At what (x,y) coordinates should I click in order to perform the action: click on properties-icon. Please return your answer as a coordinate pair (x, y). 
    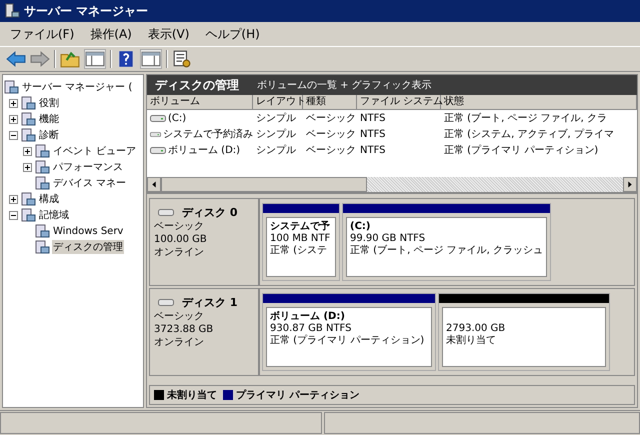
    Looking at the image, I should click on (182, 59).